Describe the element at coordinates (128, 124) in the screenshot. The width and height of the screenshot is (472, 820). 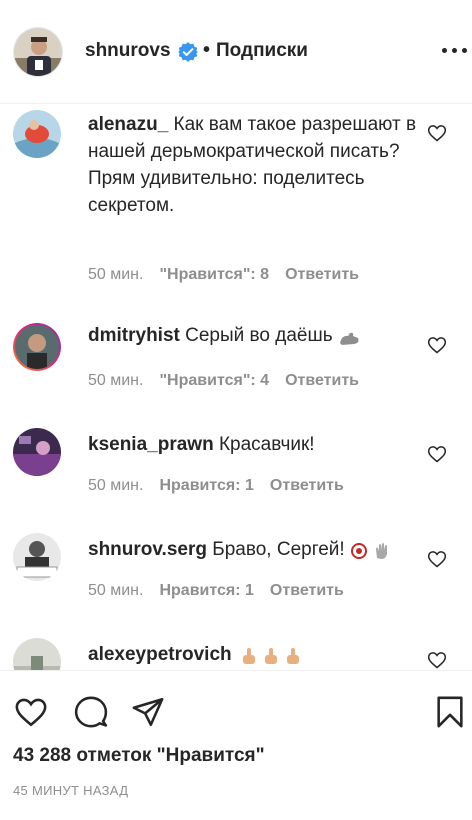
I see `commenter-username: alenazu_` at that location.